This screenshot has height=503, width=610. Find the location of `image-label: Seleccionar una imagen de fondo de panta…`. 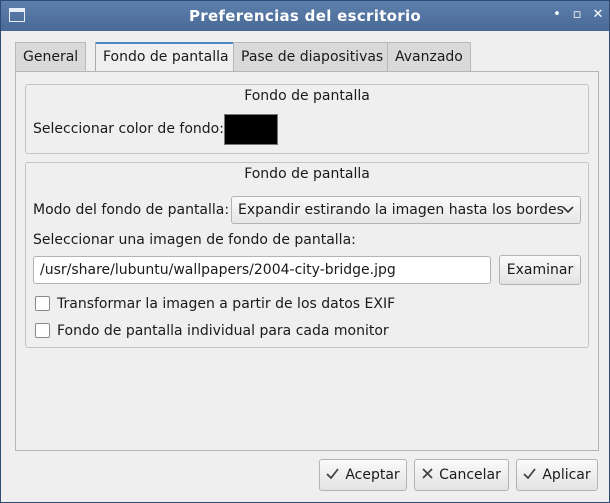

image-label: Seleccionar una imagen de fondo de panta… is located at coordinates (194, 240).